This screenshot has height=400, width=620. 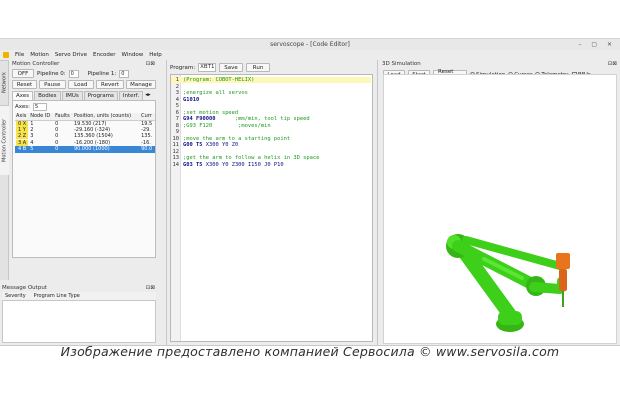 I want to click on code-text: (Program: COBOT-HELIX), so click(x=219, y=80).